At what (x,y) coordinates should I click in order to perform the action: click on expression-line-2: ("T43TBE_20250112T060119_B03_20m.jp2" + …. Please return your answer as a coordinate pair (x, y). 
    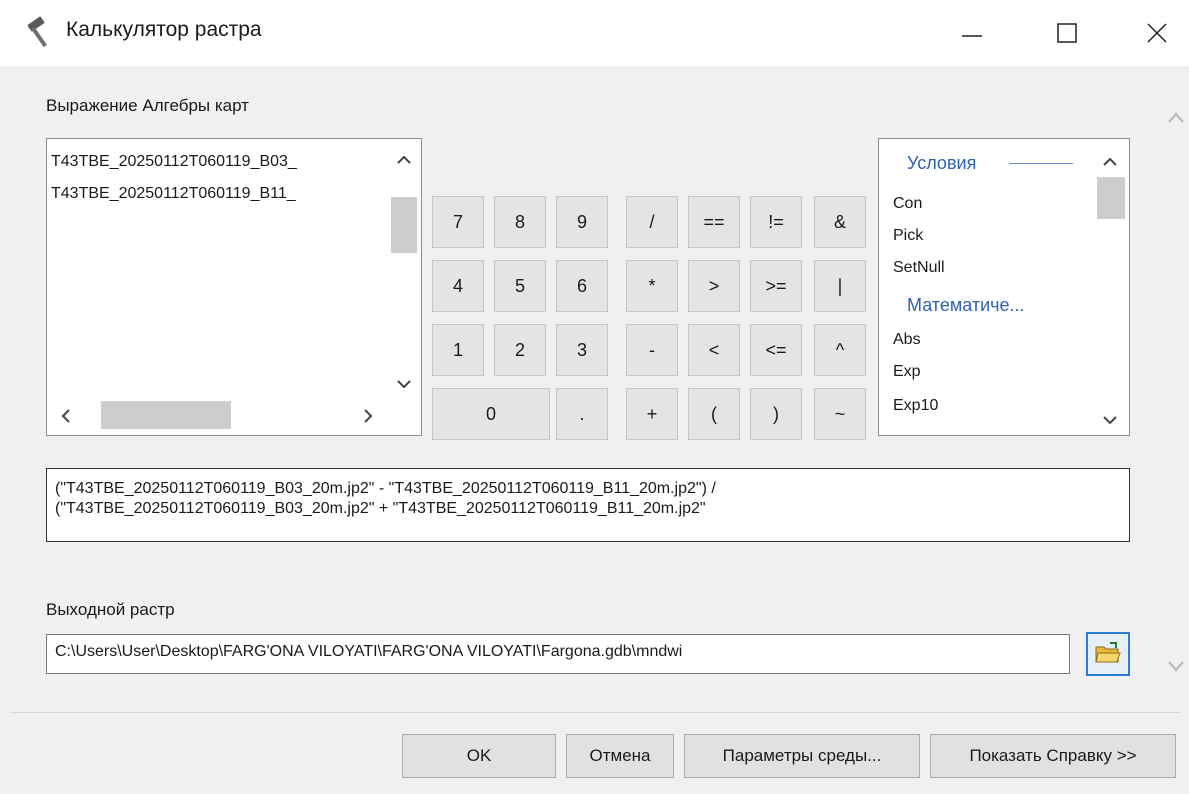
    Looking at the image, I should click on (380, 508).